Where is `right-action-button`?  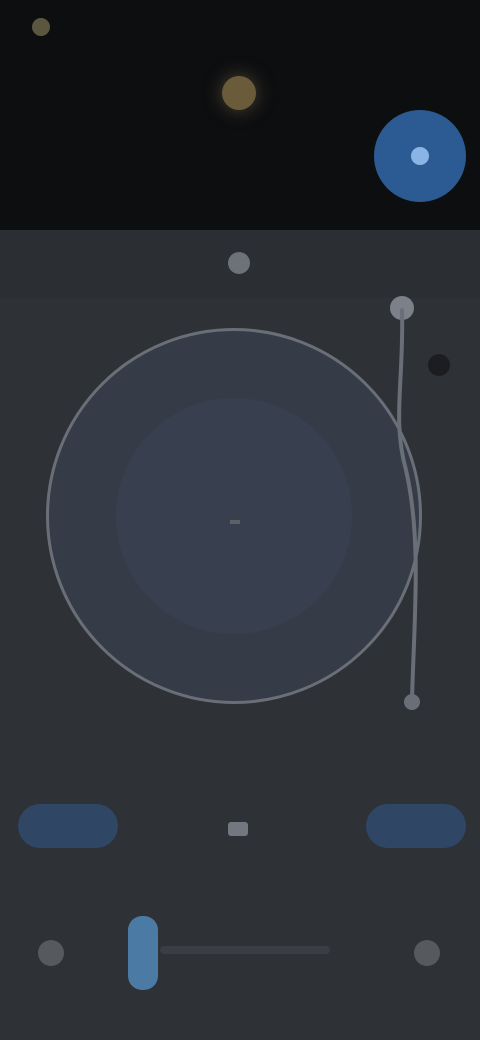
right-action-button is located at coordinates (416, 826).